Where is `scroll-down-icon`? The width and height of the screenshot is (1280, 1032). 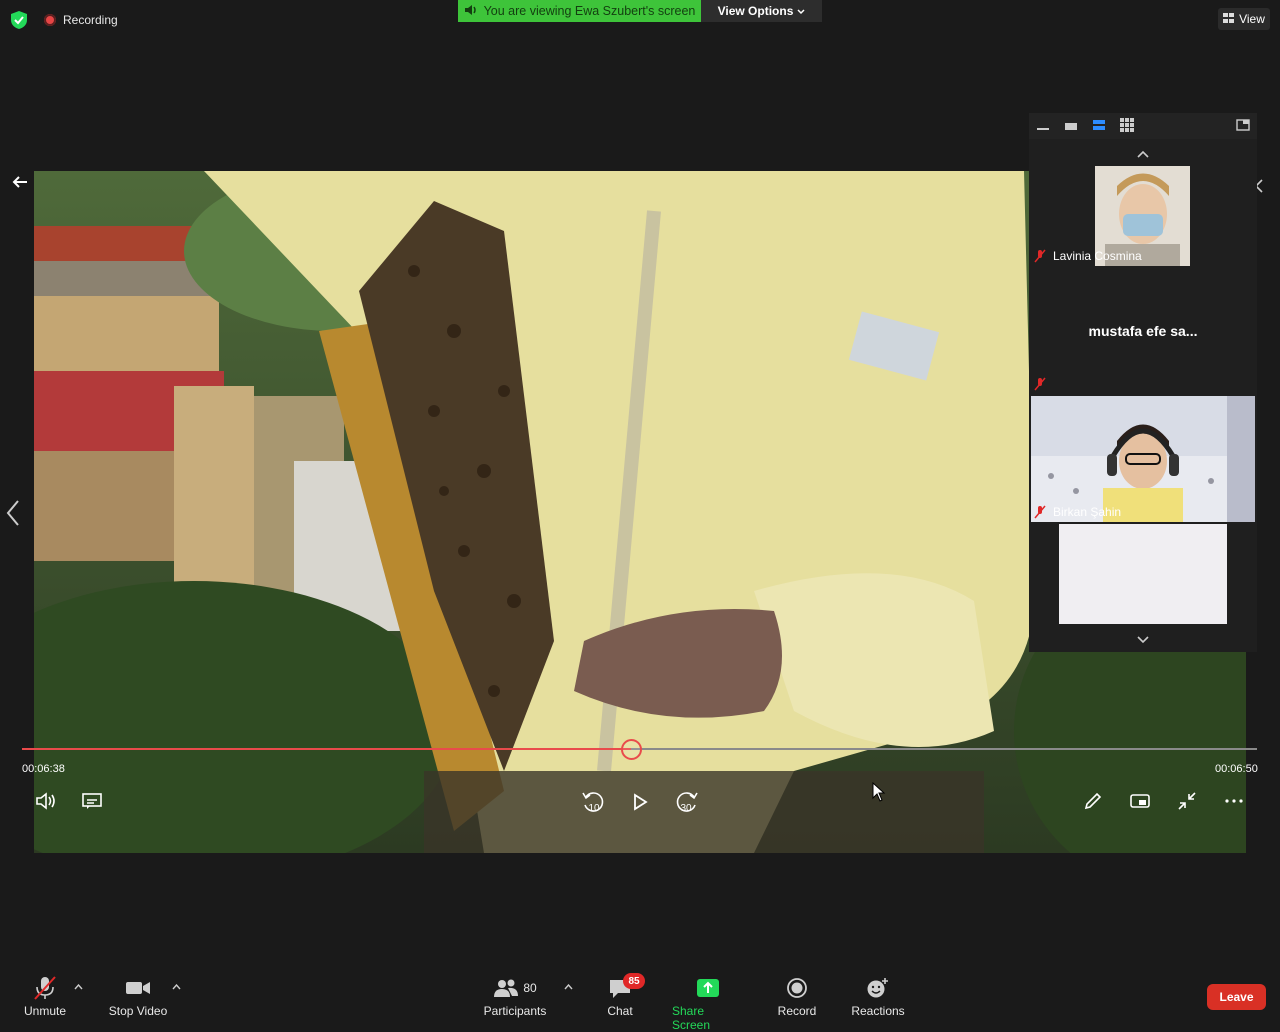 scroll-down-icon is located at coordinates (1143, 638).